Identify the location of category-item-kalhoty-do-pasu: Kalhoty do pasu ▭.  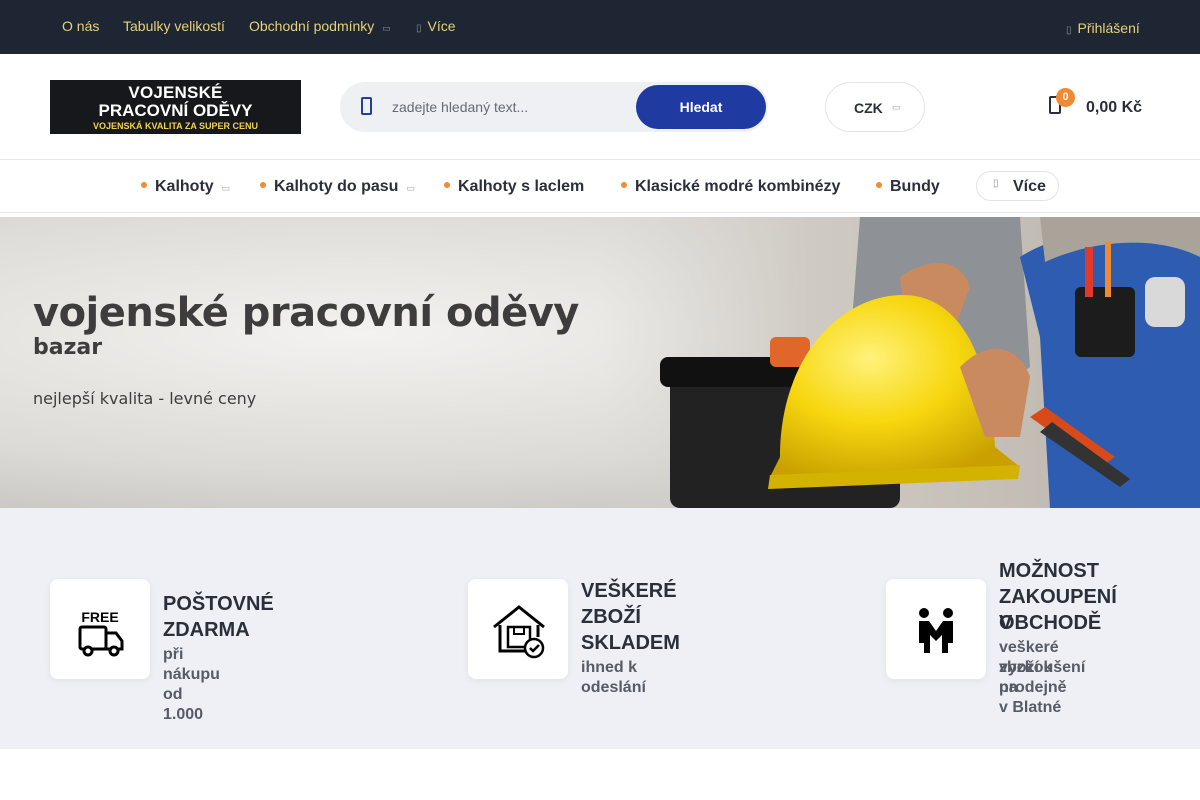
(337, 187).